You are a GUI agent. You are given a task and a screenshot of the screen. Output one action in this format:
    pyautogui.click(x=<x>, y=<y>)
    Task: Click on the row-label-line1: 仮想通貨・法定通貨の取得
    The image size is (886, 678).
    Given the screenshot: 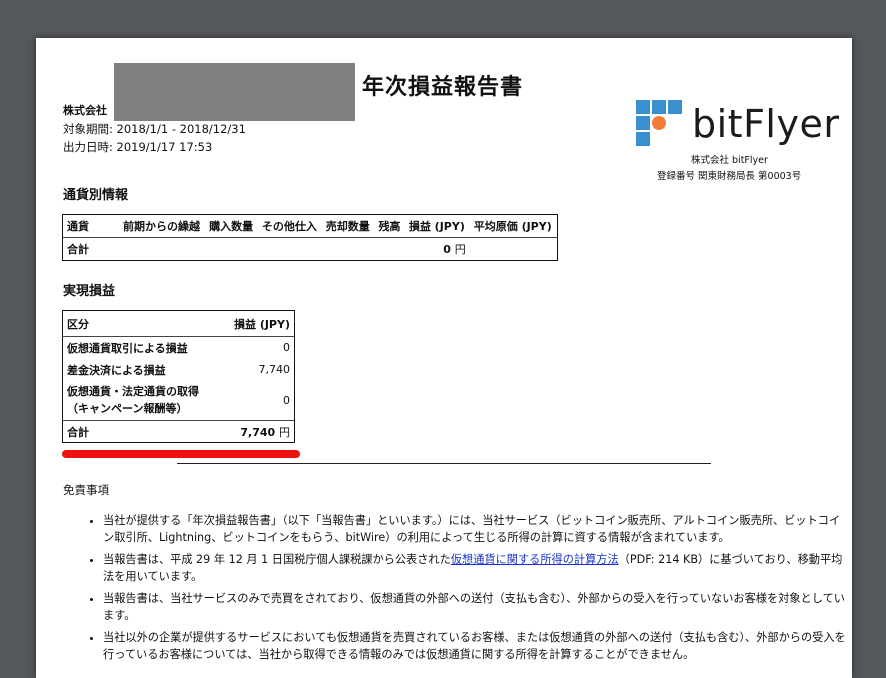 What is the action you would take?
    pyautogui.click(x=133, y=392)
    